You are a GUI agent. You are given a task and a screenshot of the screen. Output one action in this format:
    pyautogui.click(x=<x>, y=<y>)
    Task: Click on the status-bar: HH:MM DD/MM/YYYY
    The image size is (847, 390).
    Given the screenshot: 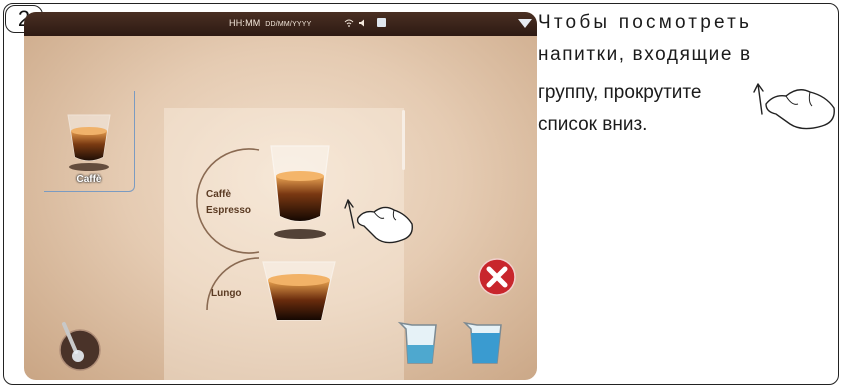 What is the action you would take?
    pyautogui.click(x=280, y=24)
    